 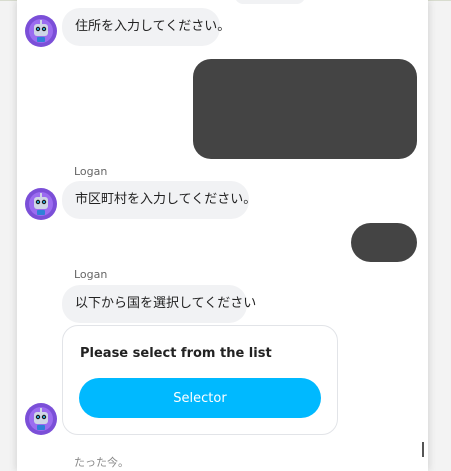 What do you see at coordinates (423, 449) in the screenshot?
I see `scrollbar-thumb` at bounding box center [423, 449].